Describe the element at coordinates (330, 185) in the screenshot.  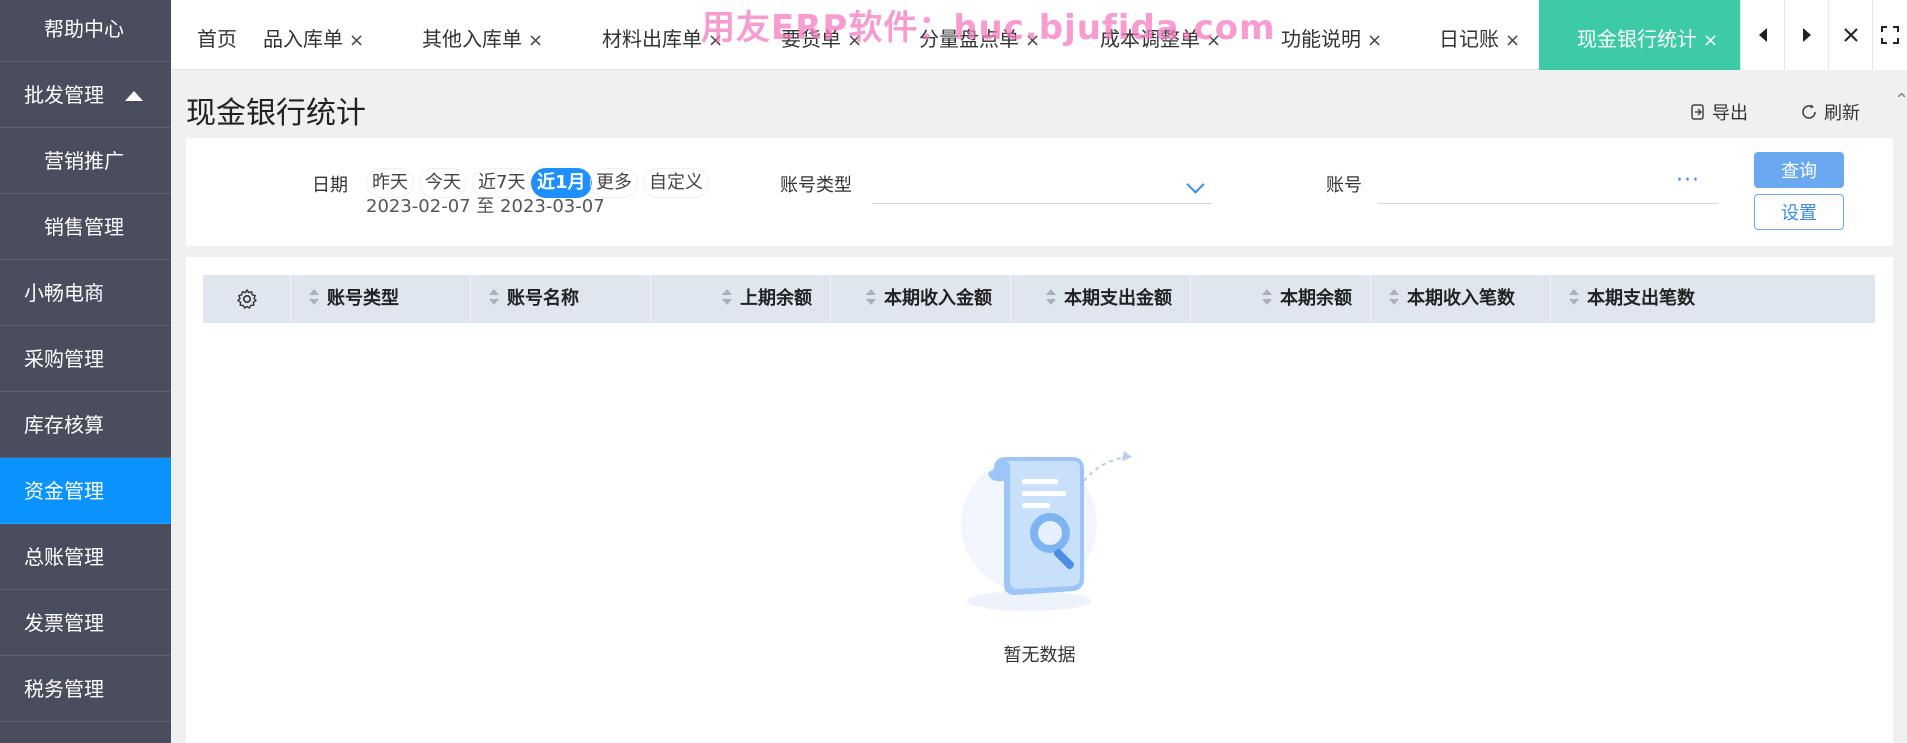
I see `date-label: 日期` at that location.